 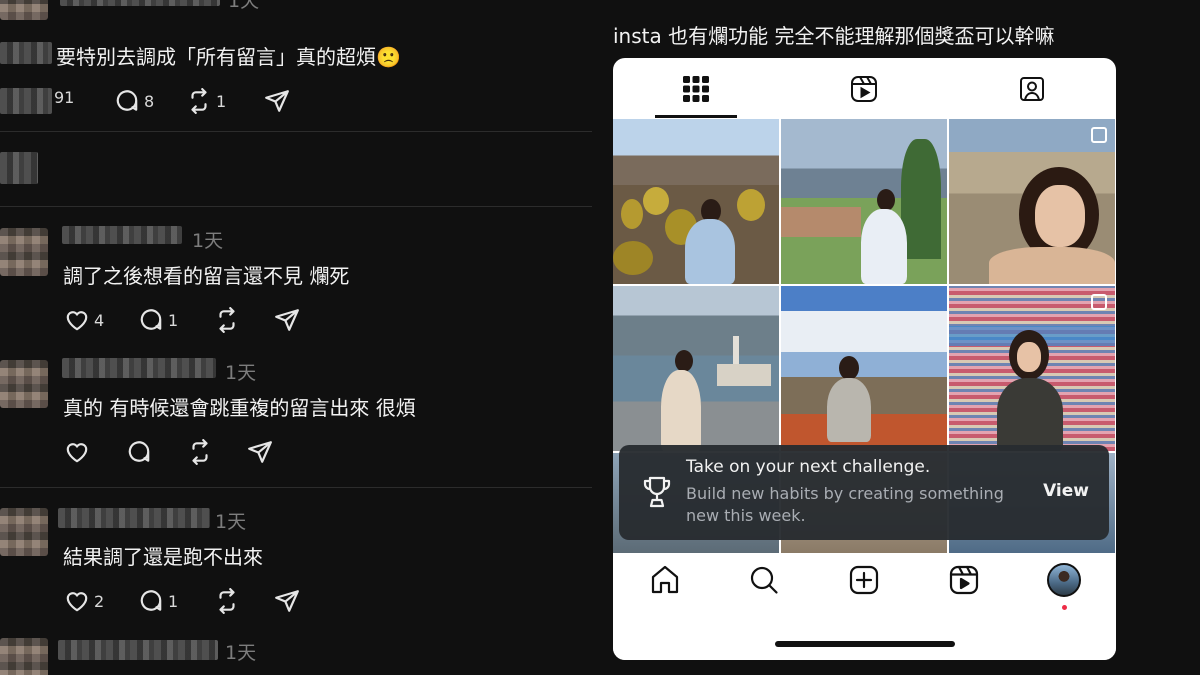 I want to click on reply-button, so click(x=139, y=452).